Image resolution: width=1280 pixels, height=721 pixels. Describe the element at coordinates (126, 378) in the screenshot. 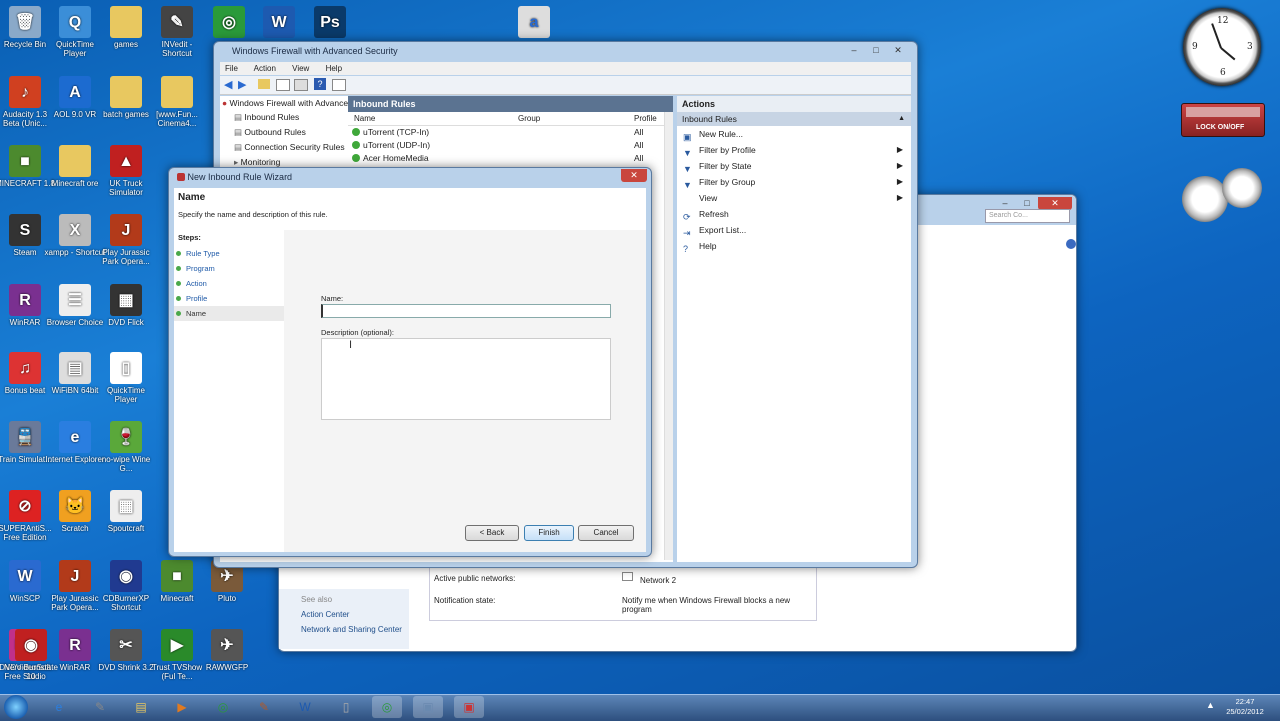

I see `desktop-icon: ▯ QuickTime Player` at that location.